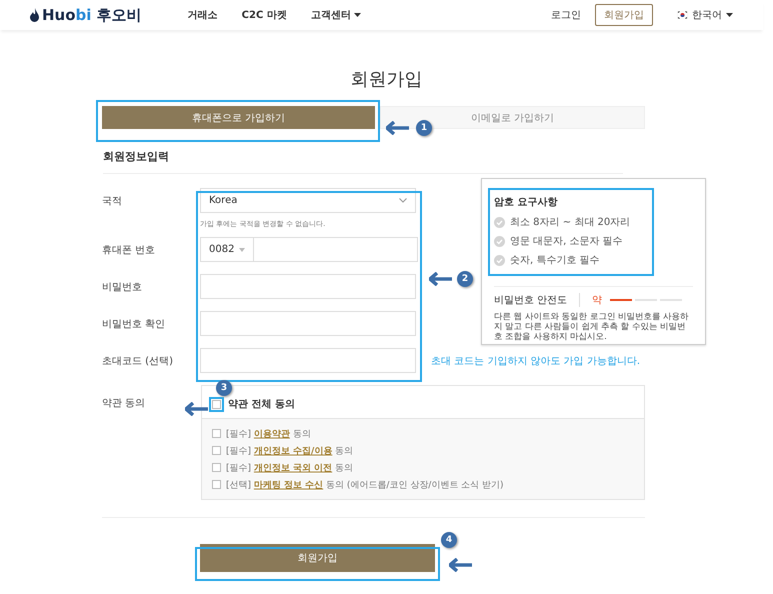 The height and width of the screenshot is (594, 773). Describe the element at coordinates (555, 260) in the screenshot. I see `requirement-text: 숫자, 특수기호 필수` at that location.